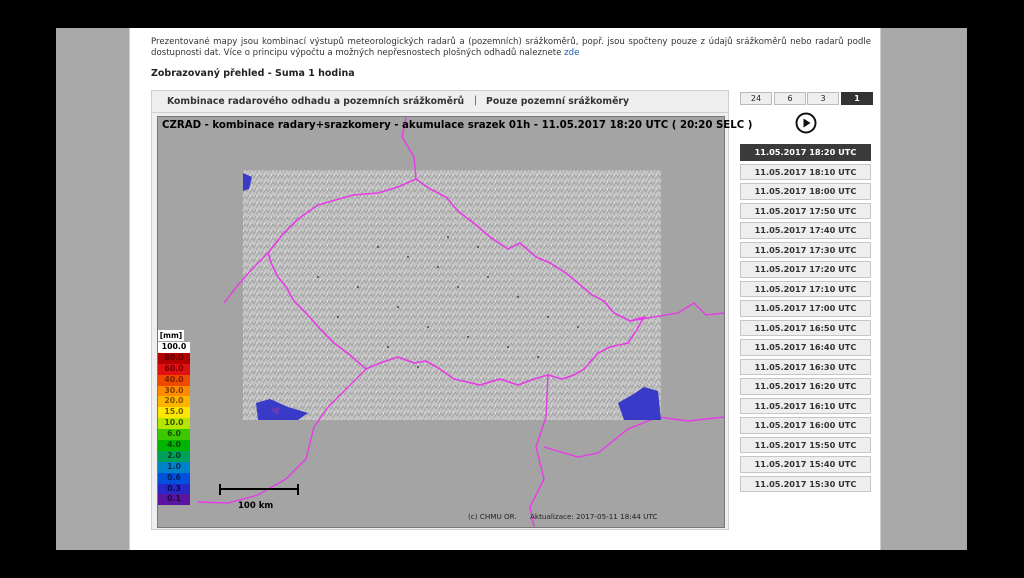 The image size is (1024, 578). What do you see at coordinates (174, 358) in the screenshot?
I see `legend-item: 80.0` at bounding box center [174, 358].